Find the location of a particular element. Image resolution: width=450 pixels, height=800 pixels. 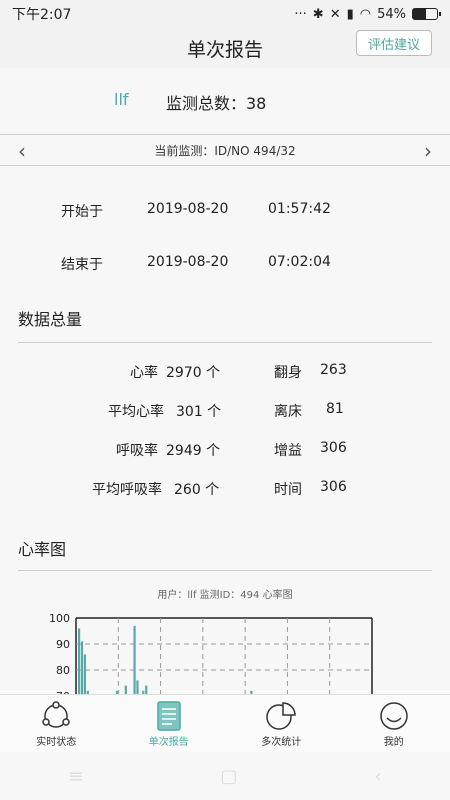

status-icons: ··· ✱ ✕ ▮ ◠ 54% is located at coordinates (367, 14).